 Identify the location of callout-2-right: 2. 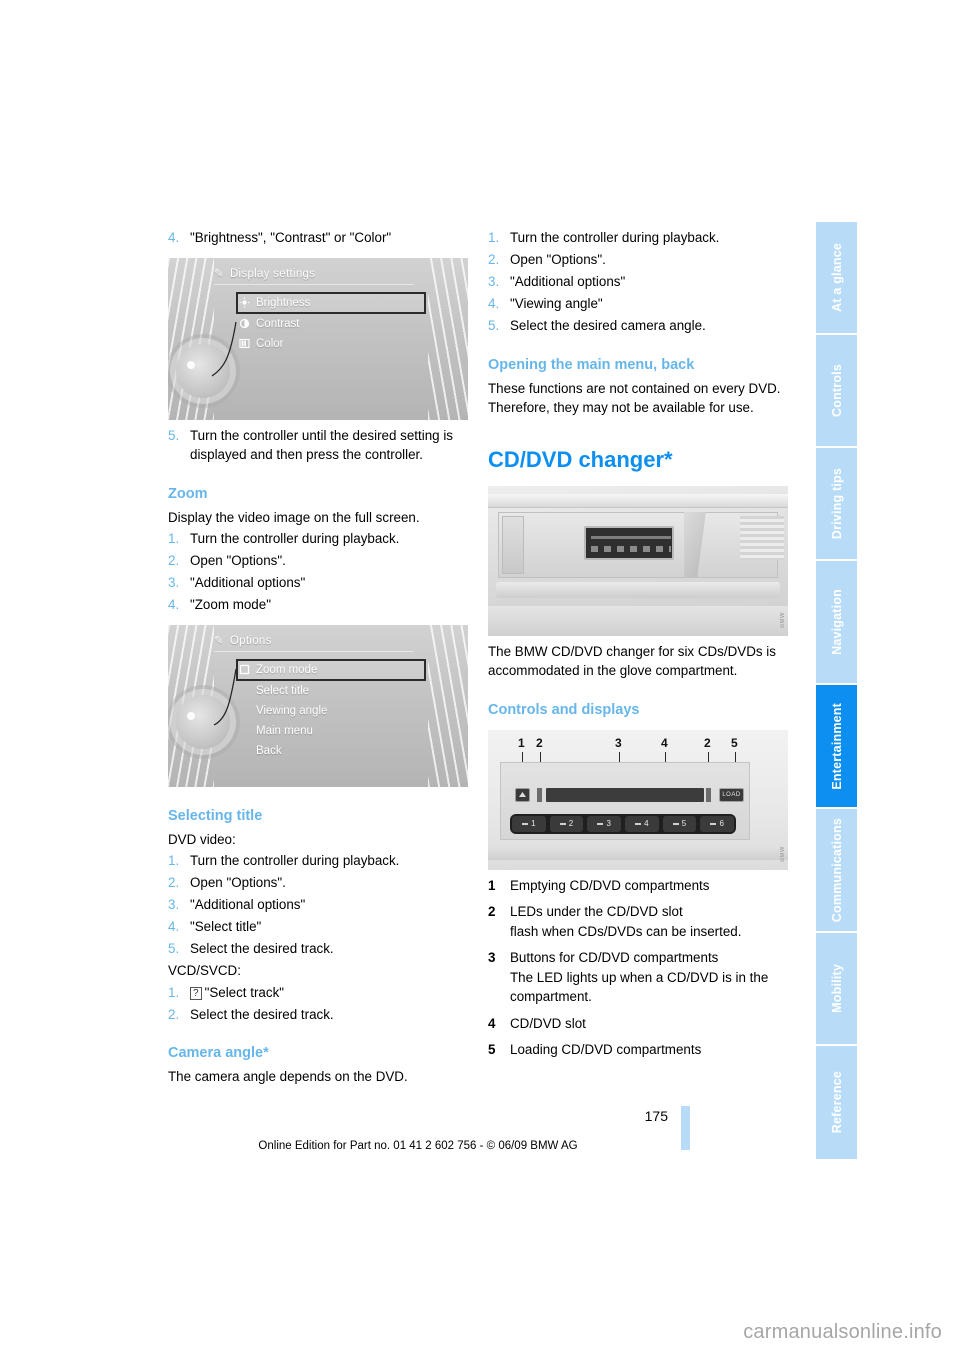
(707, 742).